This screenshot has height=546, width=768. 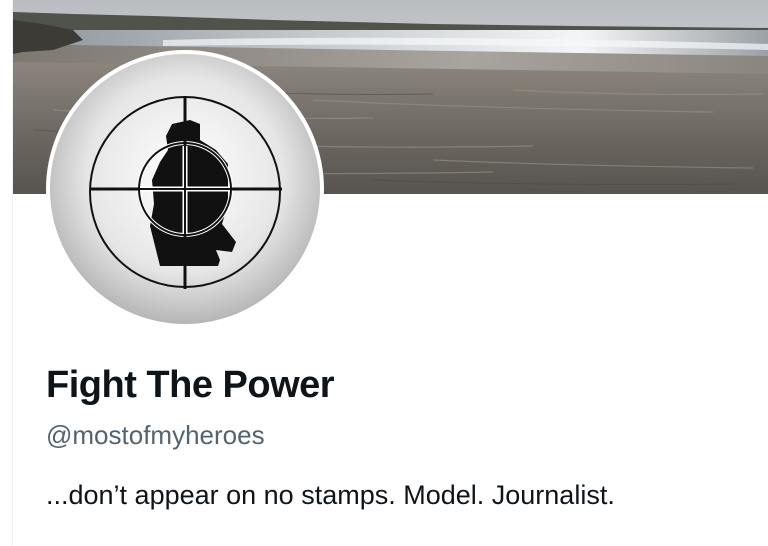 I want to click on profile-display-name: Fight The Power, so click(x=190, y=385).